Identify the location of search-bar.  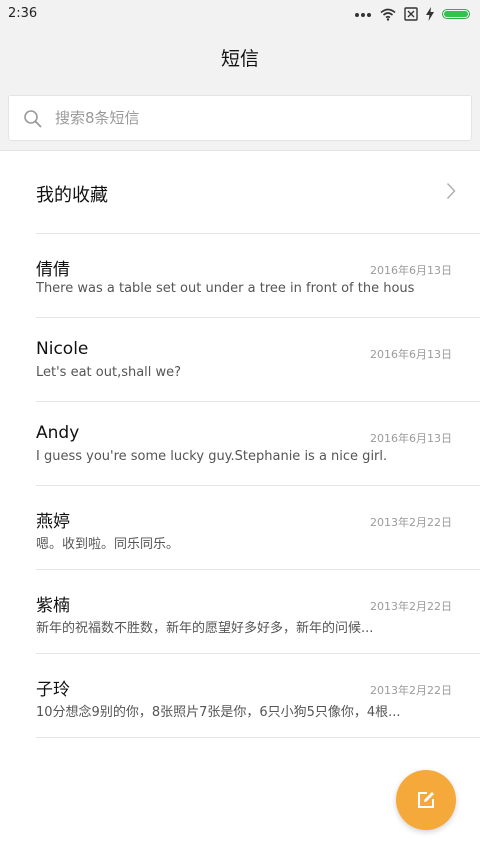
(240, 118).